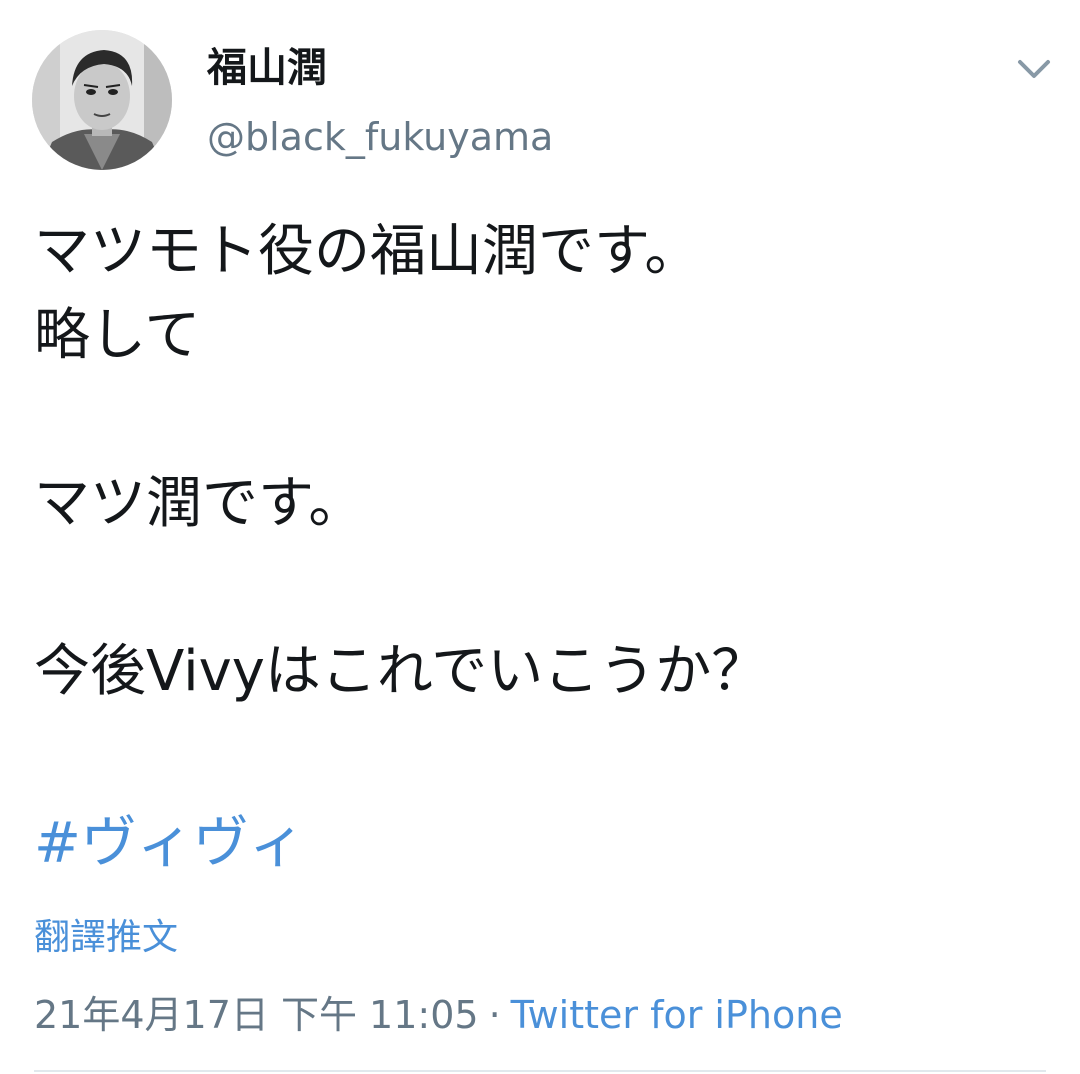 The image size is (1080, 1074). I want to click on chevron-down-icon, so click(1034, 69).